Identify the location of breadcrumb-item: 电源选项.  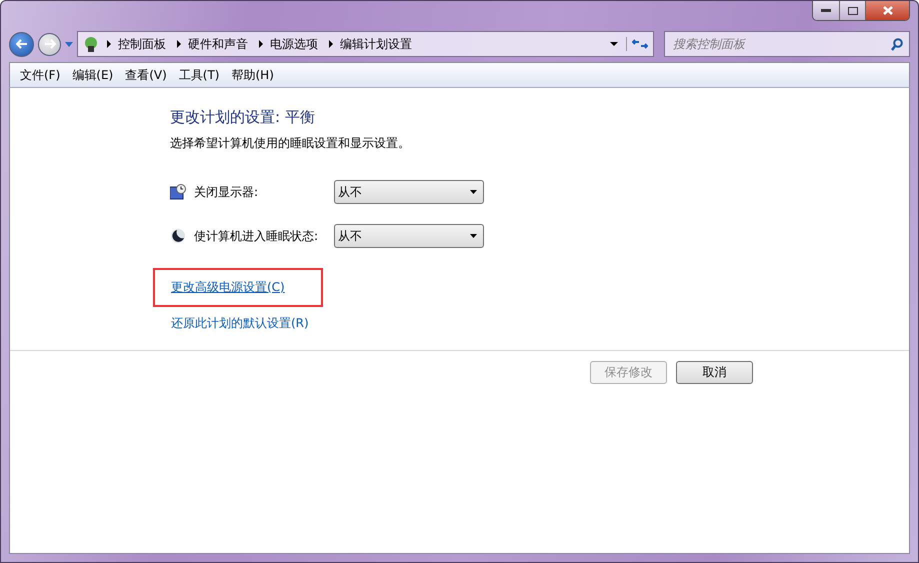
(296, 44).